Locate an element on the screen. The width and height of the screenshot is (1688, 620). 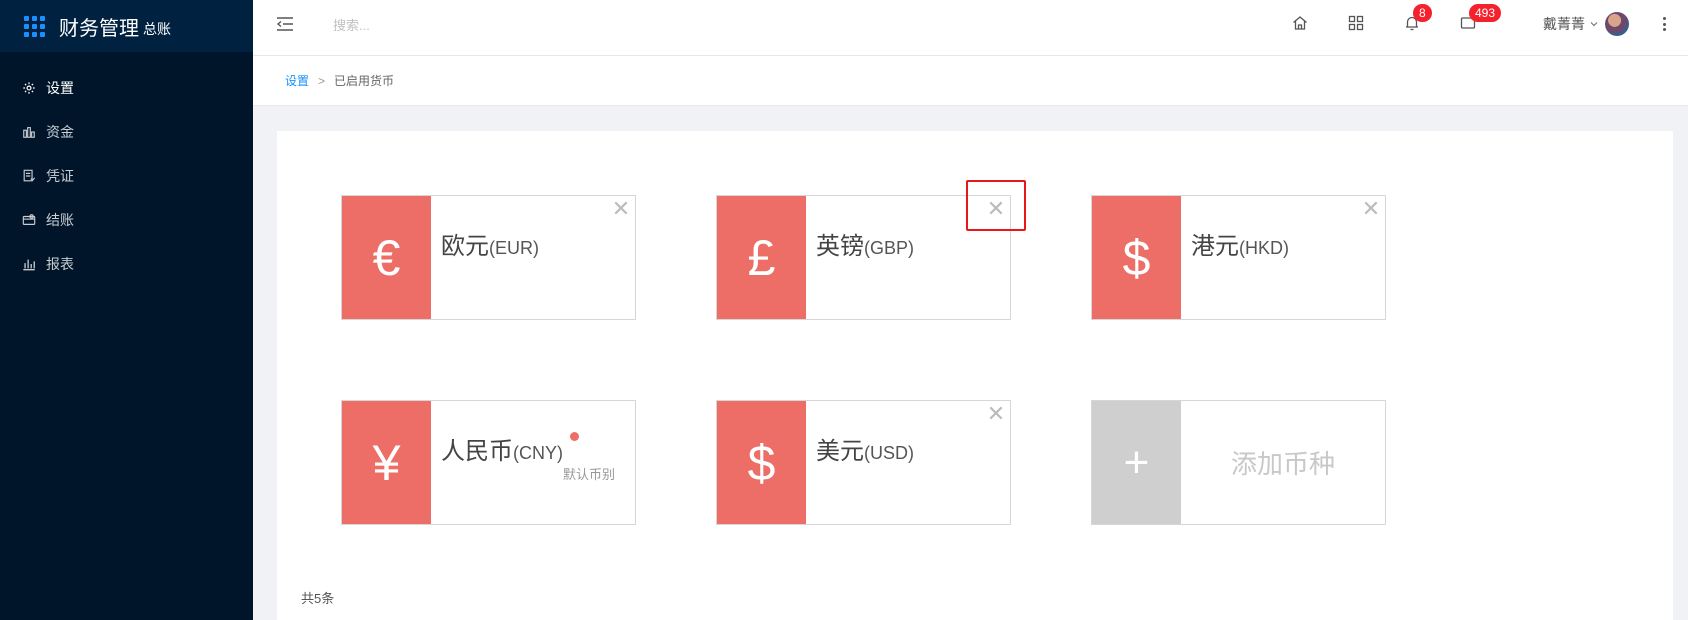
currency-card-eur: € 欧元(EUR) ✕ is located at coordinates (488, 257).